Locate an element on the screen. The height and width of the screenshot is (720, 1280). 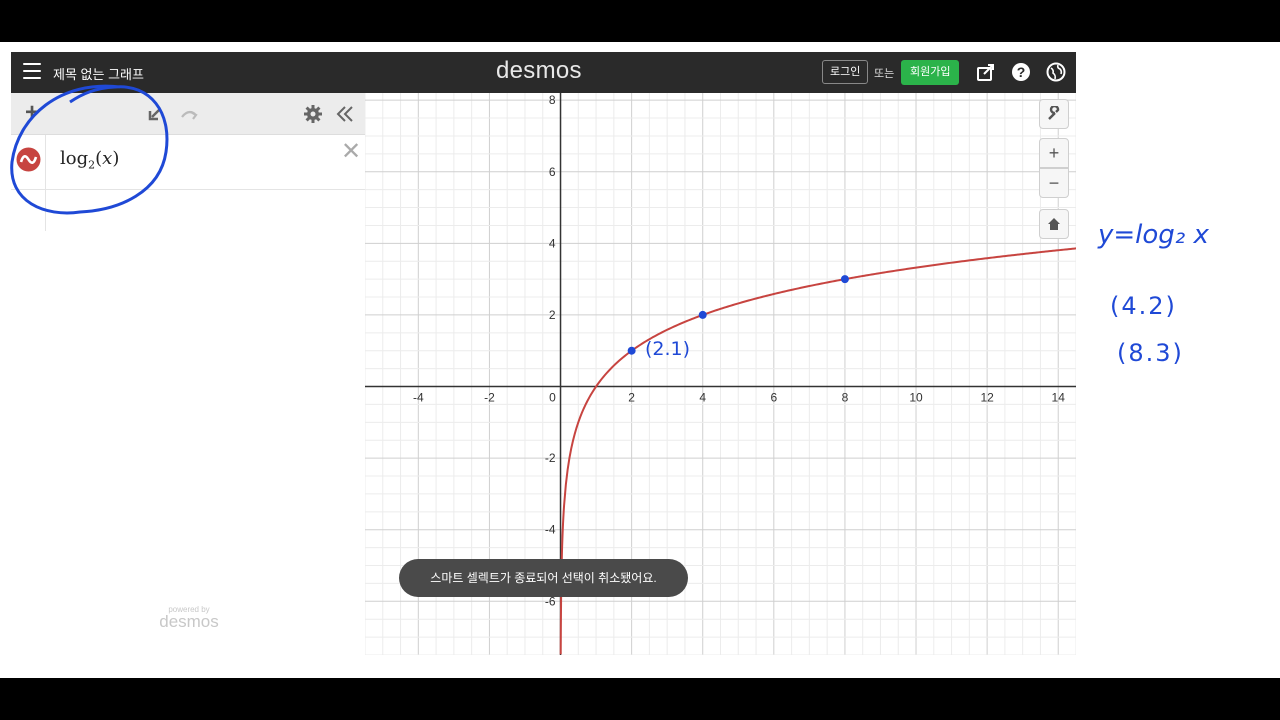
annotation-point-label: (2.1) is located at coordinates (668, 349).